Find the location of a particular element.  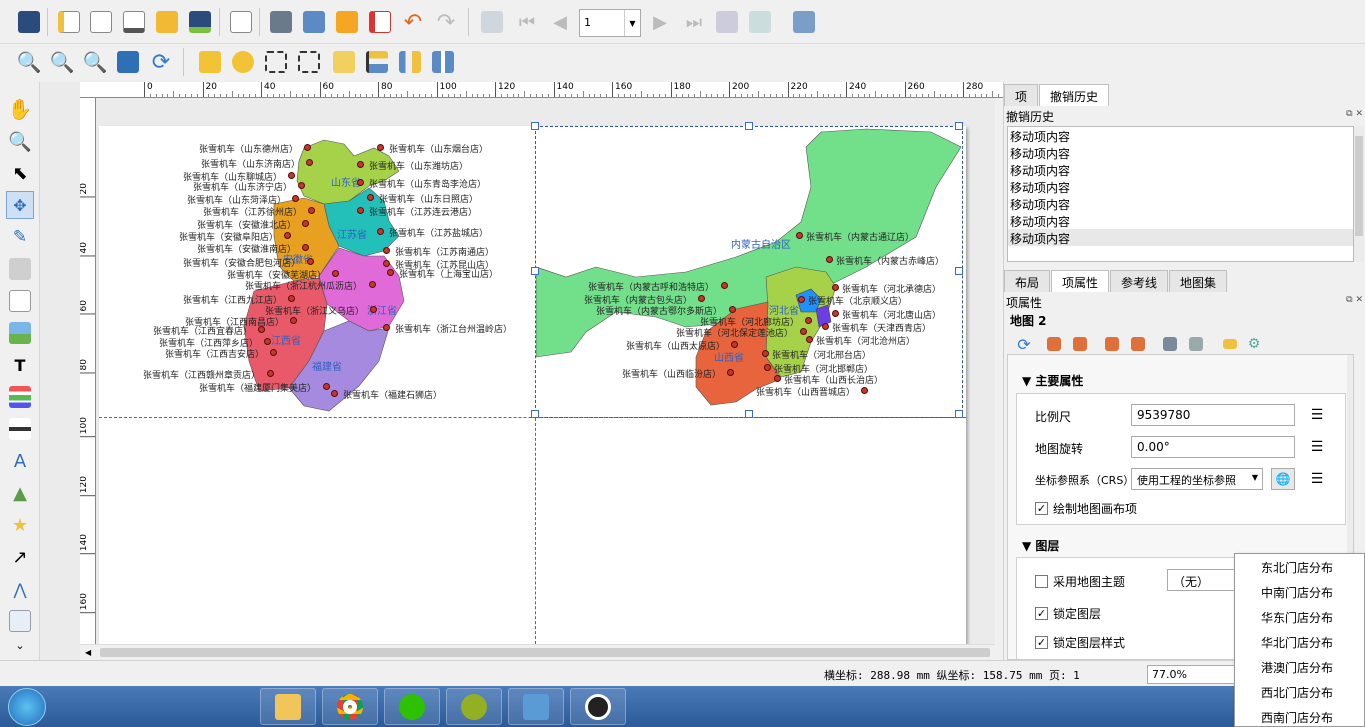

settings-icon is located at coordinates (1196, 344).